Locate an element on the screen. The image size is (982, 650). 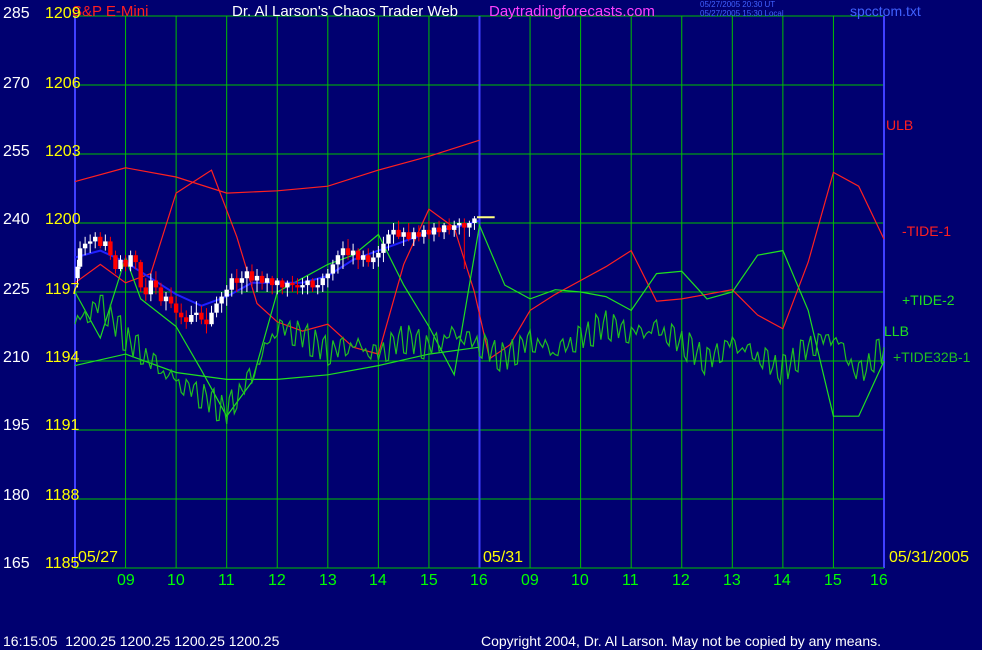
time-local: 05/27/2005 15:30 Local is located at coordinates (742, 13).